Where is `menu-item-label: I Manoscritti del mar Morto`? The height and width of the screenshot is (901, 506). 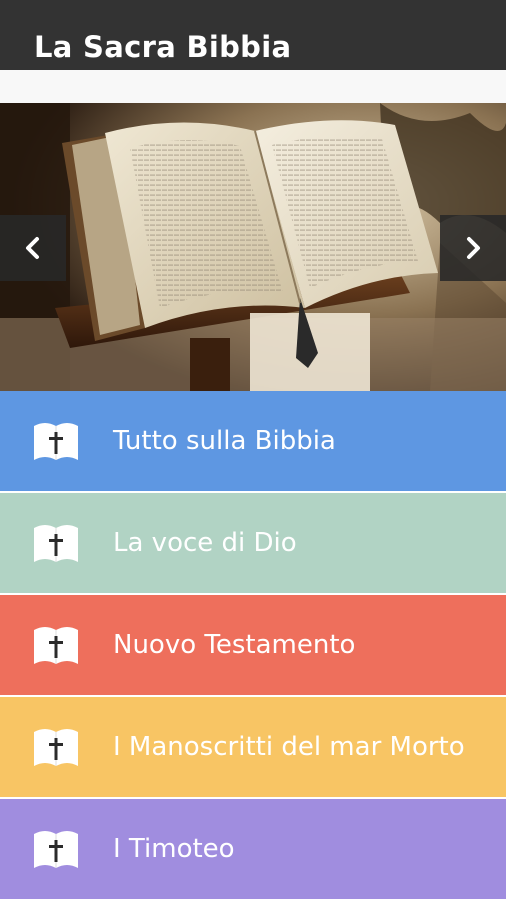
menu-item-label: I Manoscritti del mar Morto is located at coordinates (289, 747).